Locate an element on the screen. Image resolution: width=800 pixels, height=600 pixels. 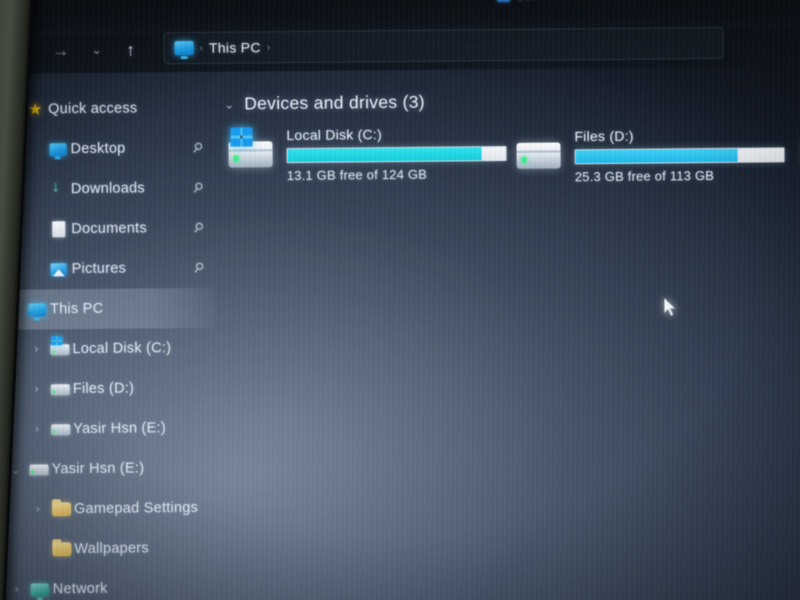
drive-name-d: Files (D:) is located at coordinates (604, 136).